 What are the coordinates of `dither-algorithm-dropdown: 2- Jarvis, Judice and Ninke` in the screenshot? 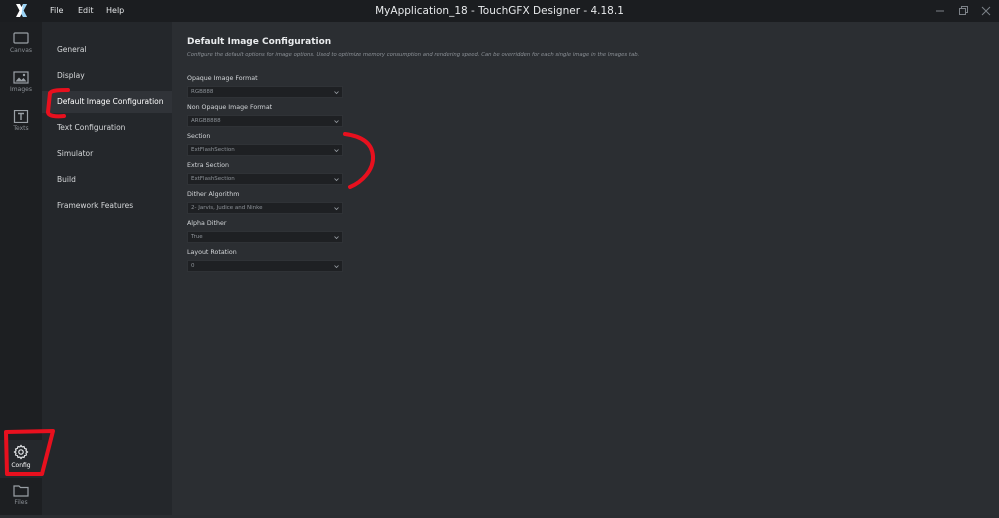 It's located at (265, 208).